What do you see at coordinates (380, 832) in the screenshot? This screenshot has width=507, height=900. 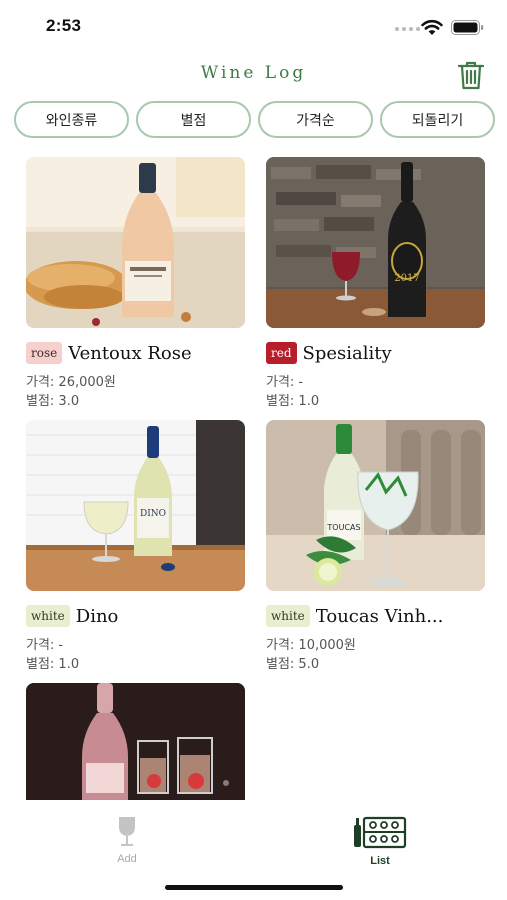 I see `wine-rack-icon` at bounding box center [380, 832].